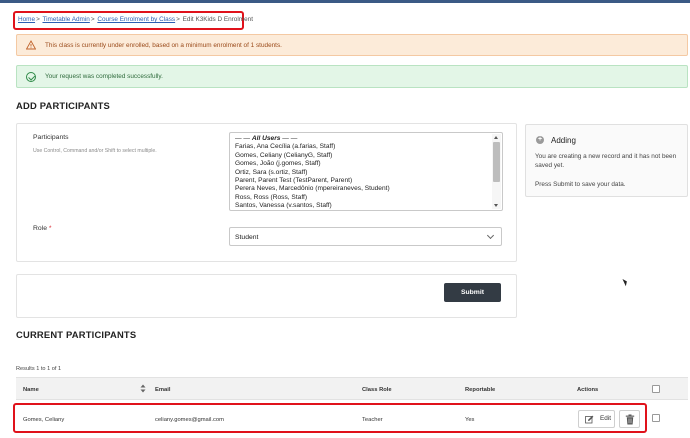 This screenshot has height=438, width=690. I want to click on role-select: Student, so click(365, 236).